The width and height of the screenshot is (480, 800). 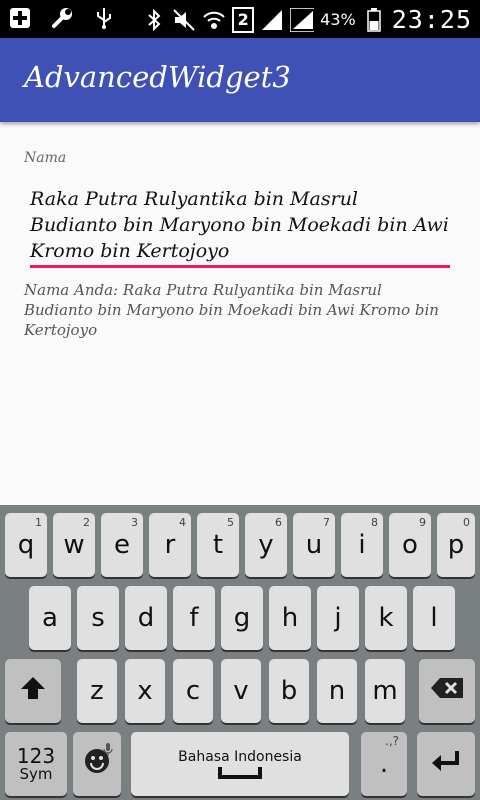 I want to click on app-bar: AdvancedWidget3, so click(x=240, y=80).